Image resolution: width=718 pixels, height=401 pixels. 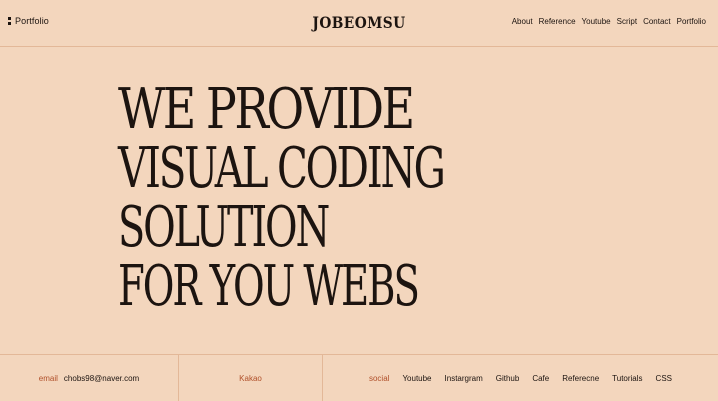 I want to click on email-link: chobs98@naver.com, so click(x=101, y=378).